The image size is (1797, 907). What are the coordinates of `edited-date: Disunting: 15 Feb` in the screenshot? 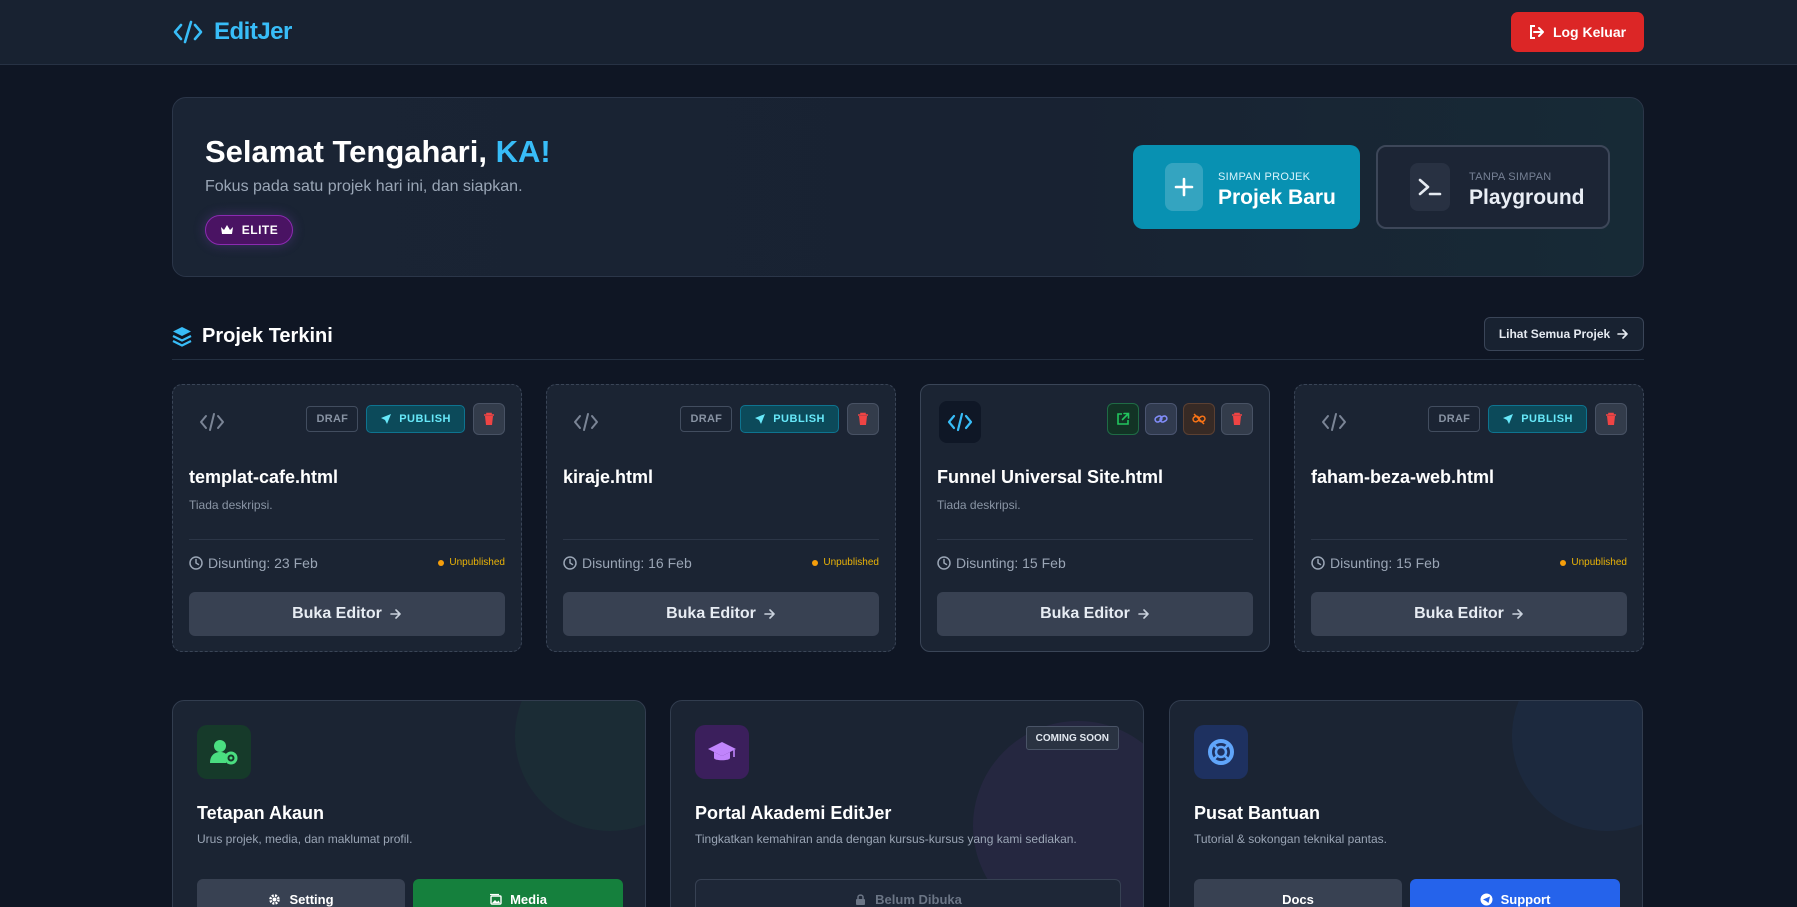 It's located at (1001, 563).